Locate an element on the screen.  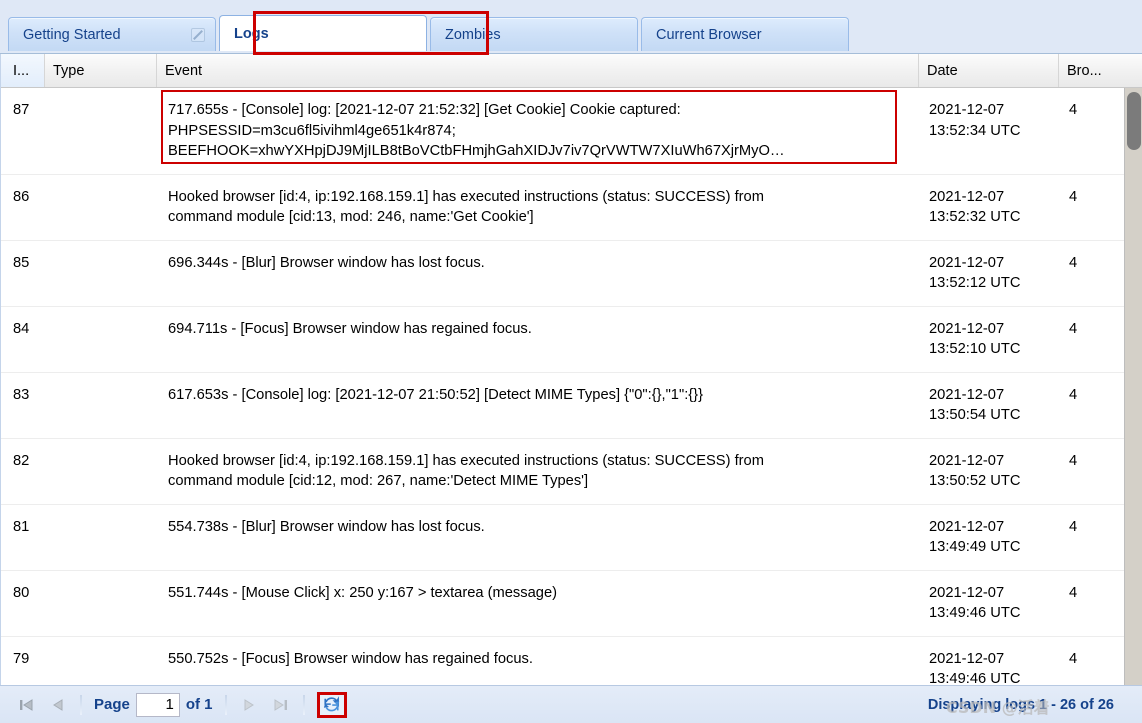
previous-page-button is located at coordinates (58, 705).